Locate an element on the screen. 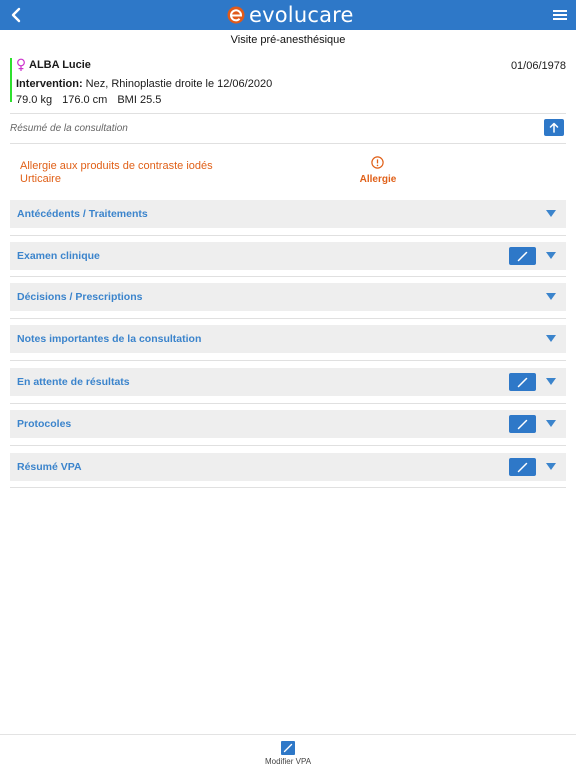 This screenshot has height=768, width=576. modify-vpa-label: Modifier VPA is located at coordinates (288, 761).